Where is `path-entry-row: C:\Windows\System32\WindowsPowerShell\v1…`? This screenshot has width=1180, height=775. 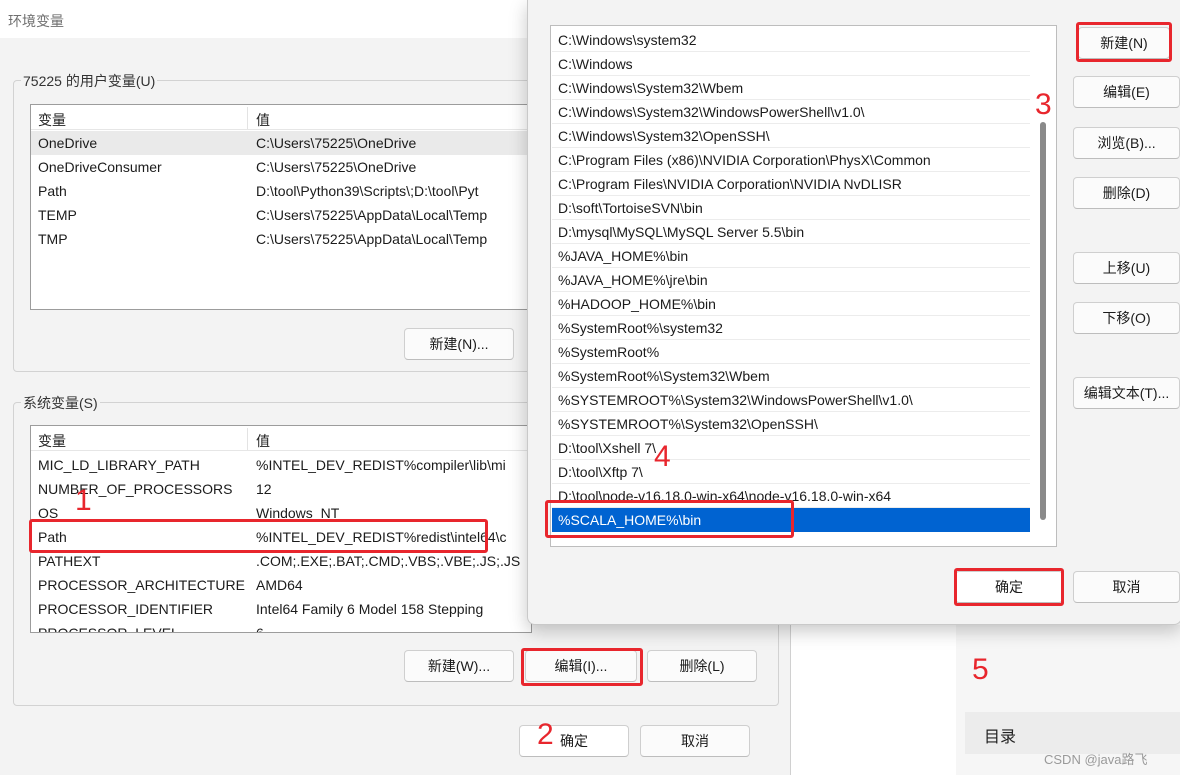
path-entry-row: C:\Windows\System32\WindowsPowerShell\v1… is located at coordinates (791, 112).